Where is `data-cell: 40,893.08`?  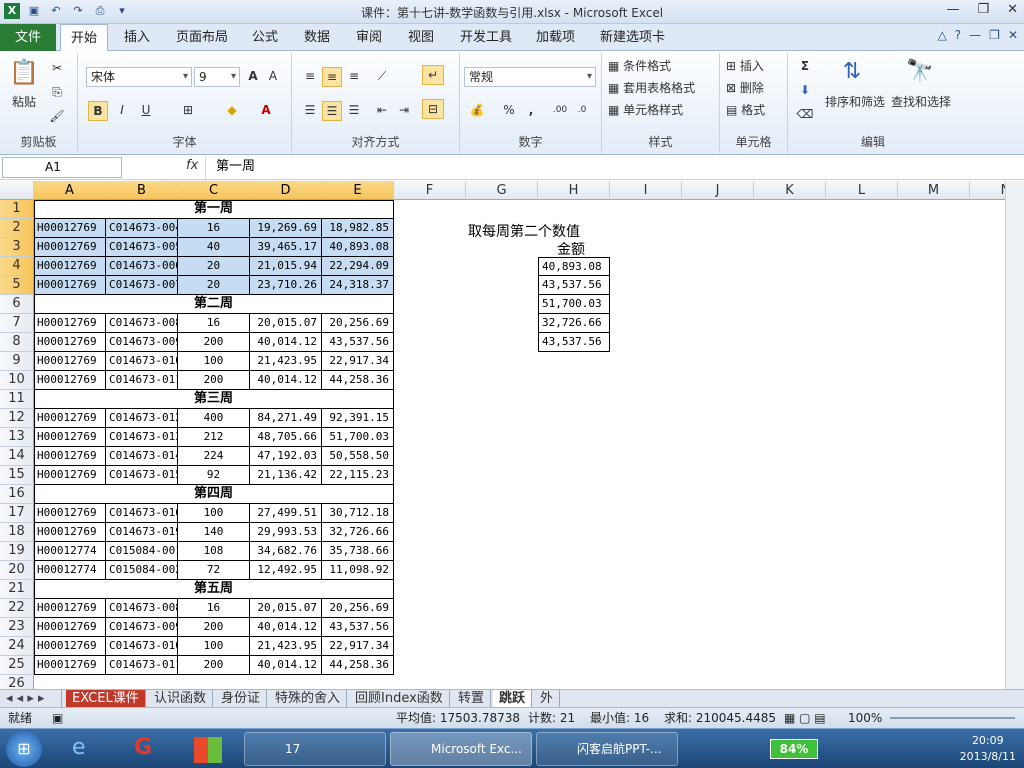
data-cell: 40,893.08 is located at coordinates (358, 247).